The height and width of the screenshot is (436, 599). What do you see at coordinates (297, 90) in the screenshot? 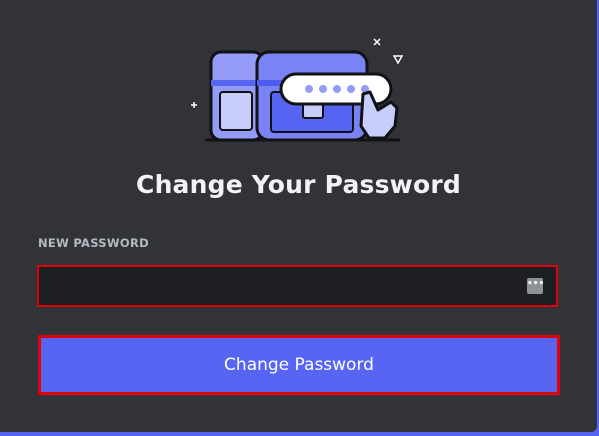
I see `treasure-chest-illustration` at bounding box center [297, 90].